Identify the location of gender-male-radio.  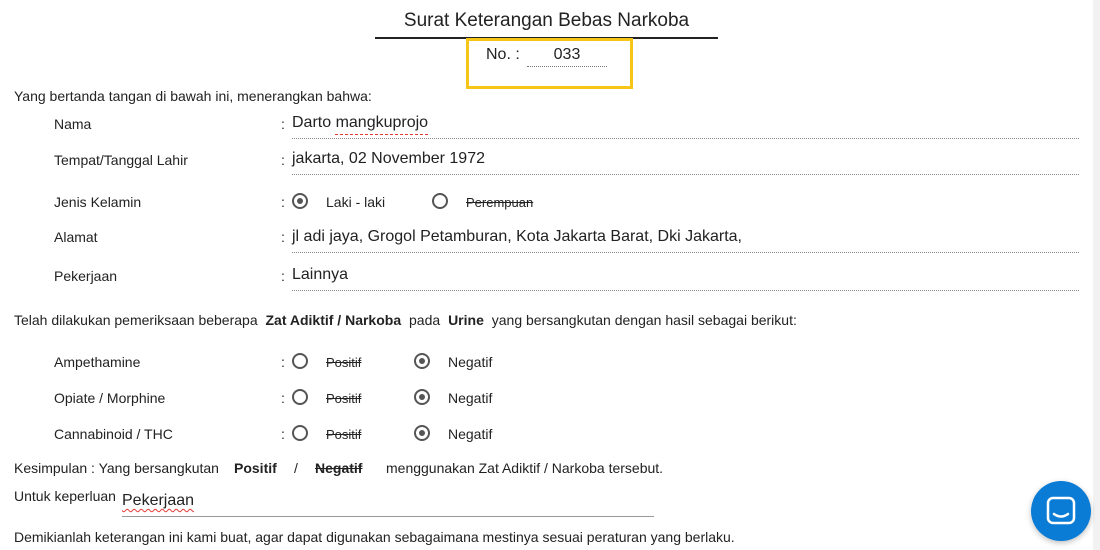
(300, 201).